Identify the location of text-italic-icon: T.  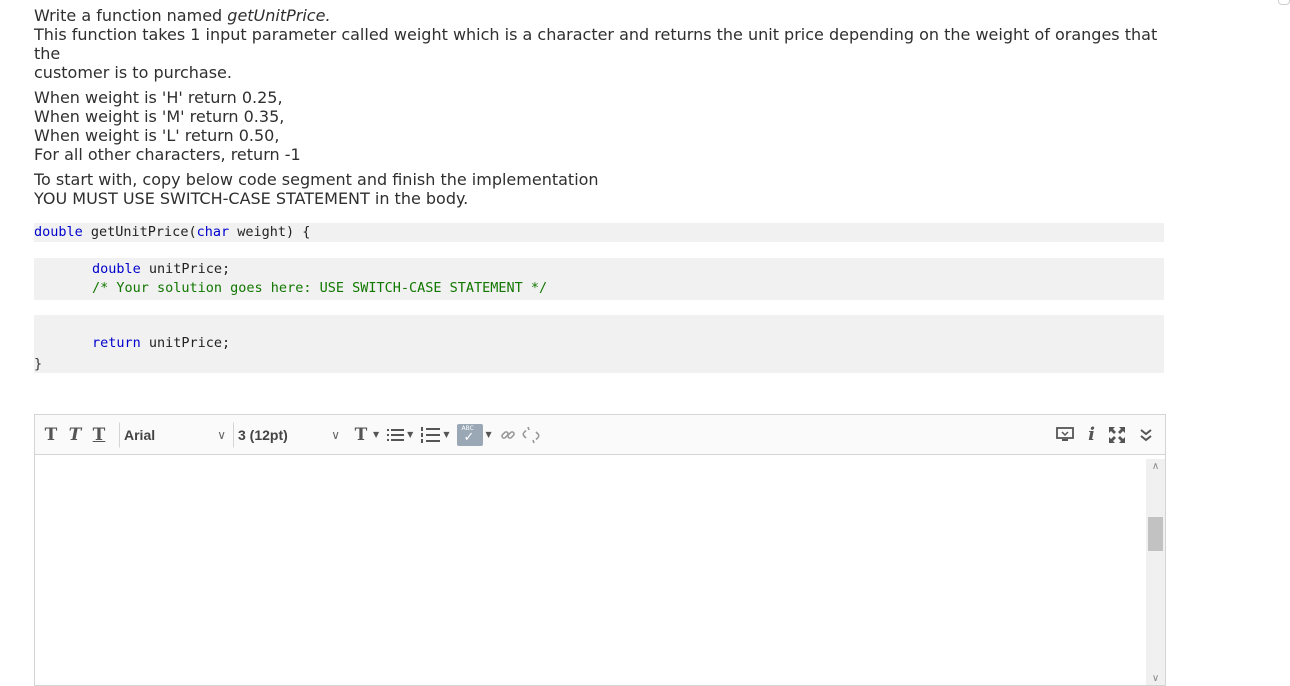
(75, 435).